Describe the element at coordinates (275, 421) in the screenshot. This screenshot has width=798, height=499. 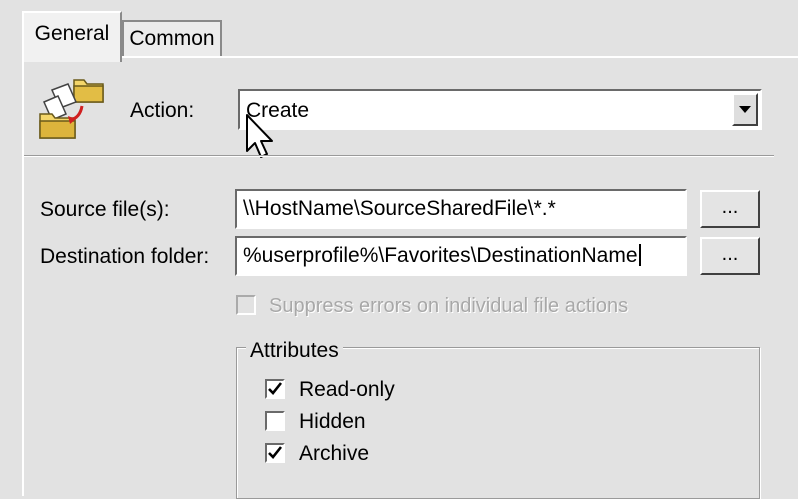
I see `hidden-checkbox` at that location.